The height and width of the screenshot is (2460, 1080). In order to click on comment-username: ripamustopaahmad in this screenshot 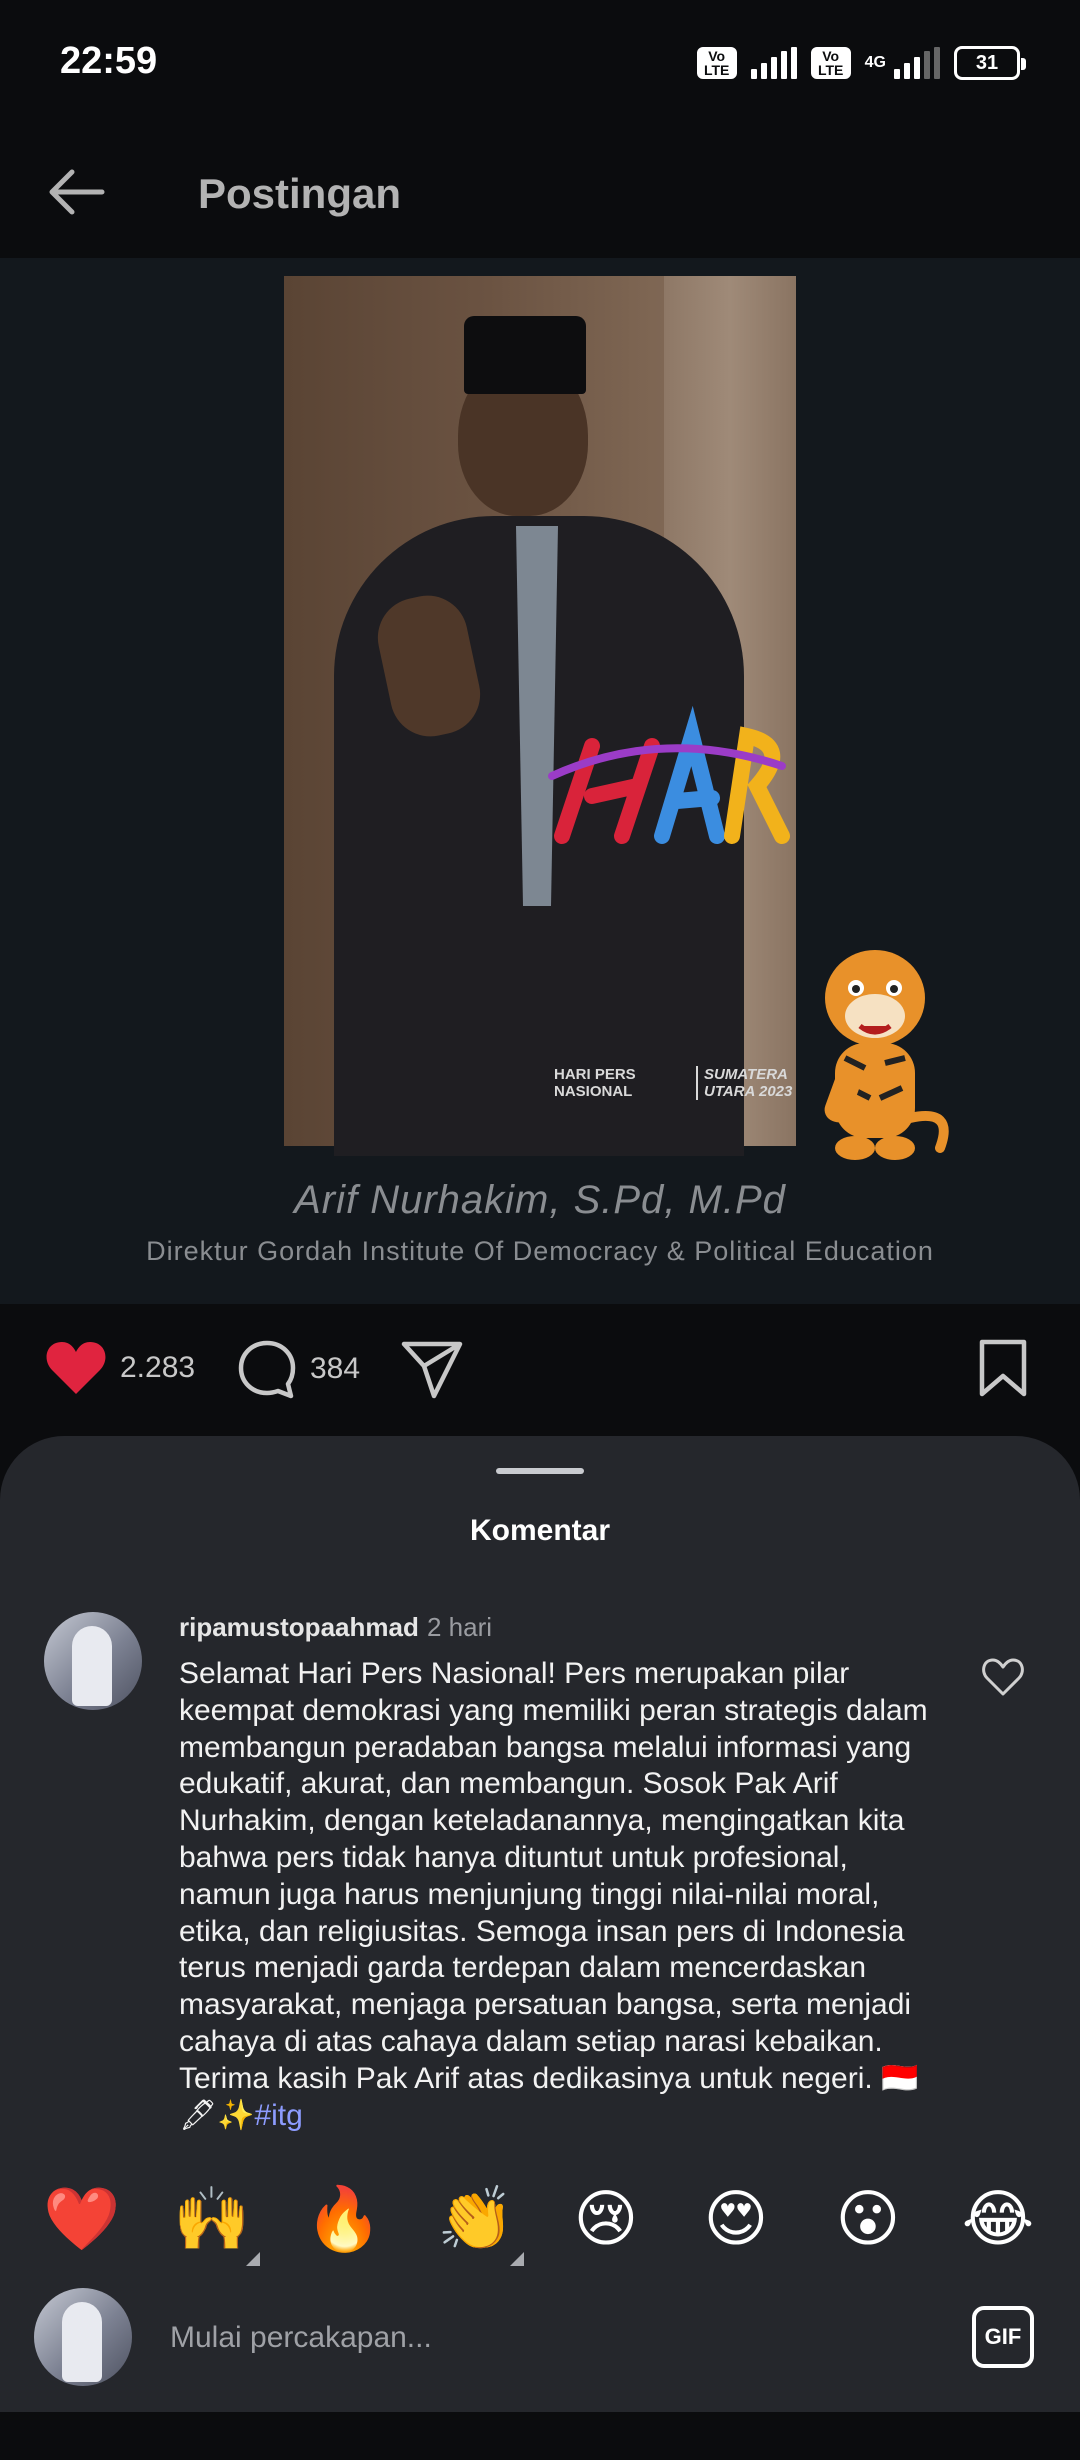, I will do `click(299, 1627)`.